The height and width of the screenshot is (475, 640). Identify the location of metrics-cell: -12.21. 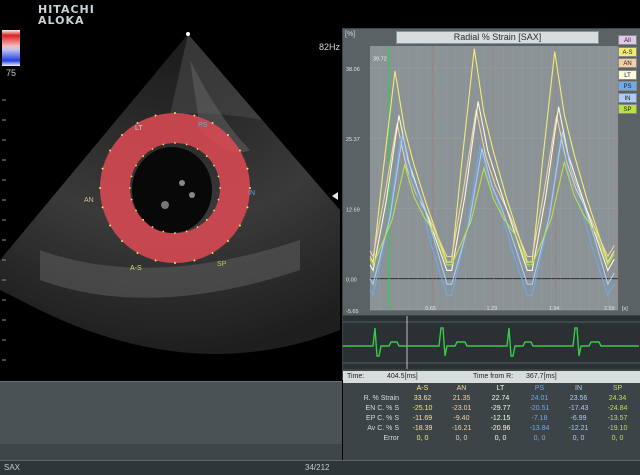
(578, 428).